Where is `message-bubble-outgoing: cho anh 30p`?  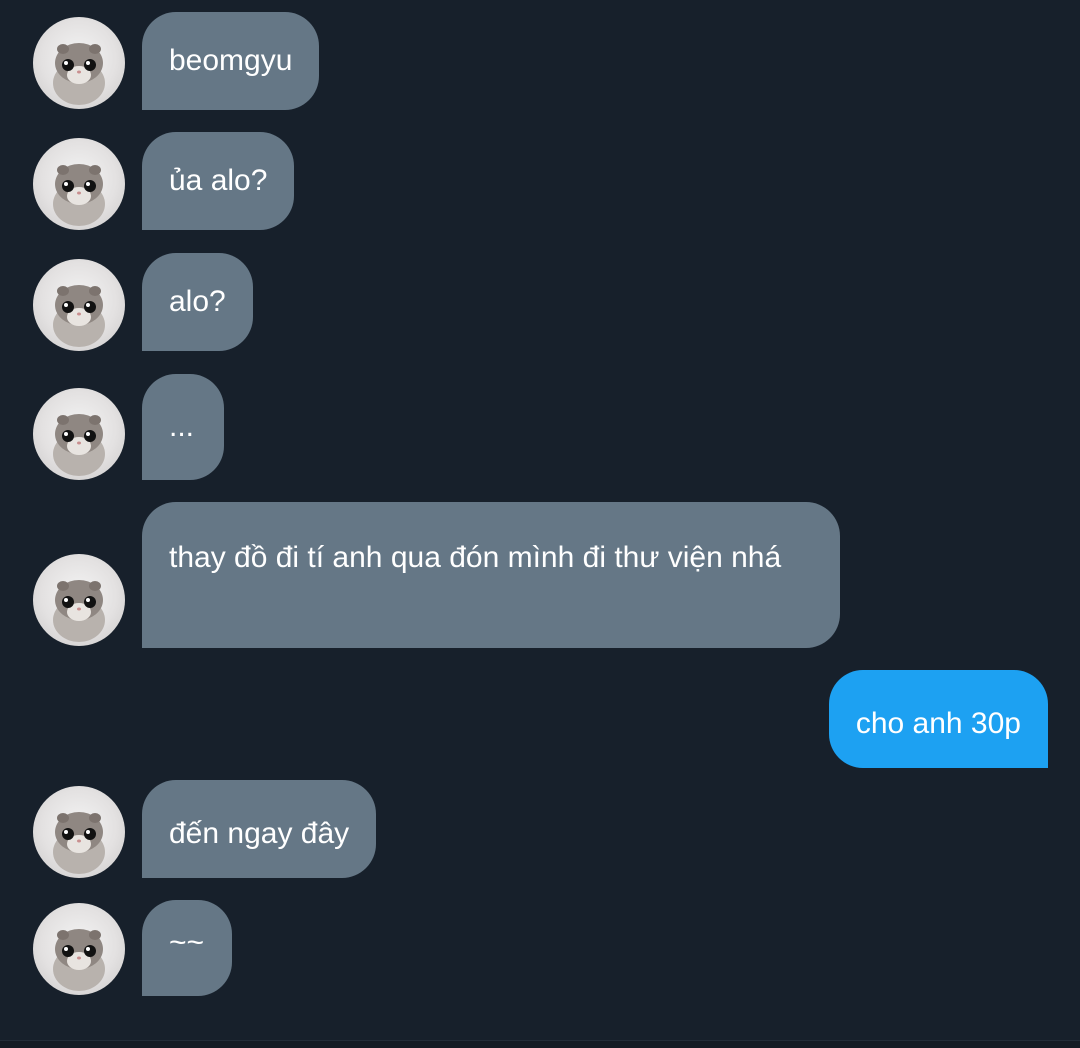
message-bubble-outgoing: cho anh 30p is located at coordinates (938, 719).